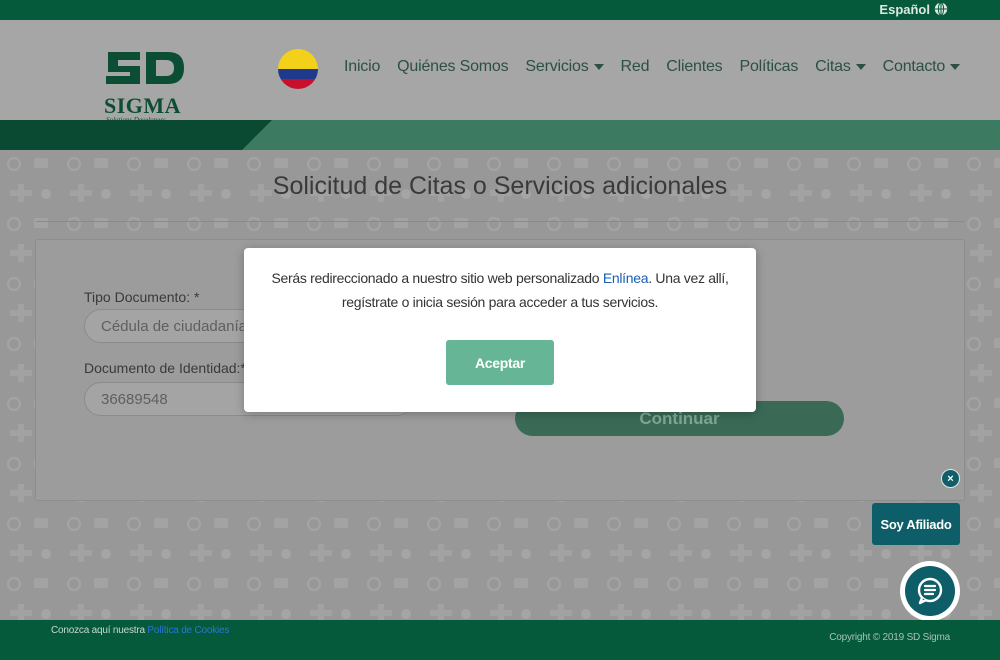 This screenshot has height=660, width=1000. What do you see at coordinates (134, 399) in the screenshot?
I see `doc-id-value: 36689548` at bounding box center [134, 399].